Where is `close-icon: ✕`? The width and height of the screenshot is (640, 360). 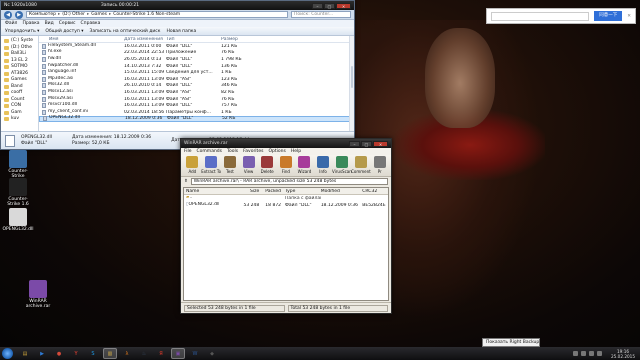 close-icon: ✕ is located at coordinates (629, 16).